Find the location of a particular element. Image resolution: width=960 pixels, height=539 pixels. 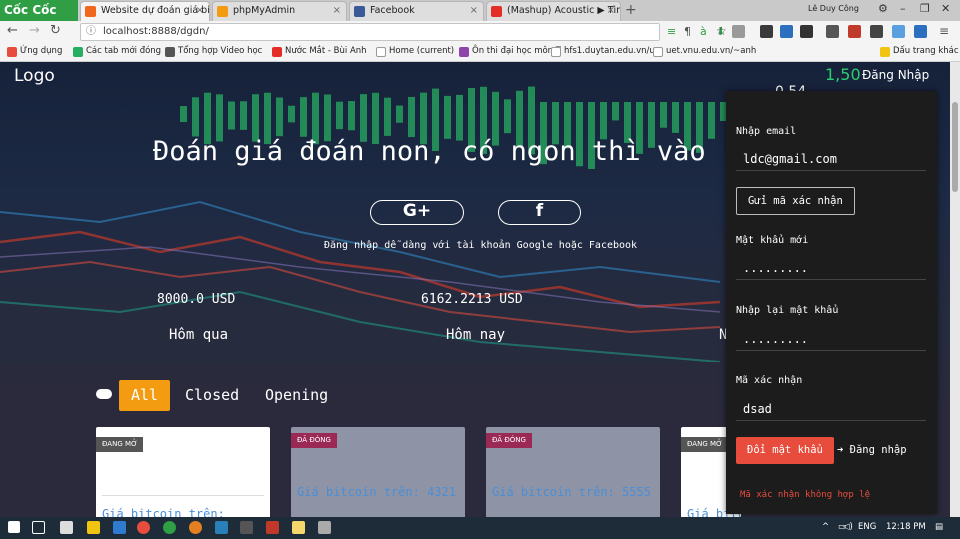

minimize-icon: – is located at coordinates (903, 8).